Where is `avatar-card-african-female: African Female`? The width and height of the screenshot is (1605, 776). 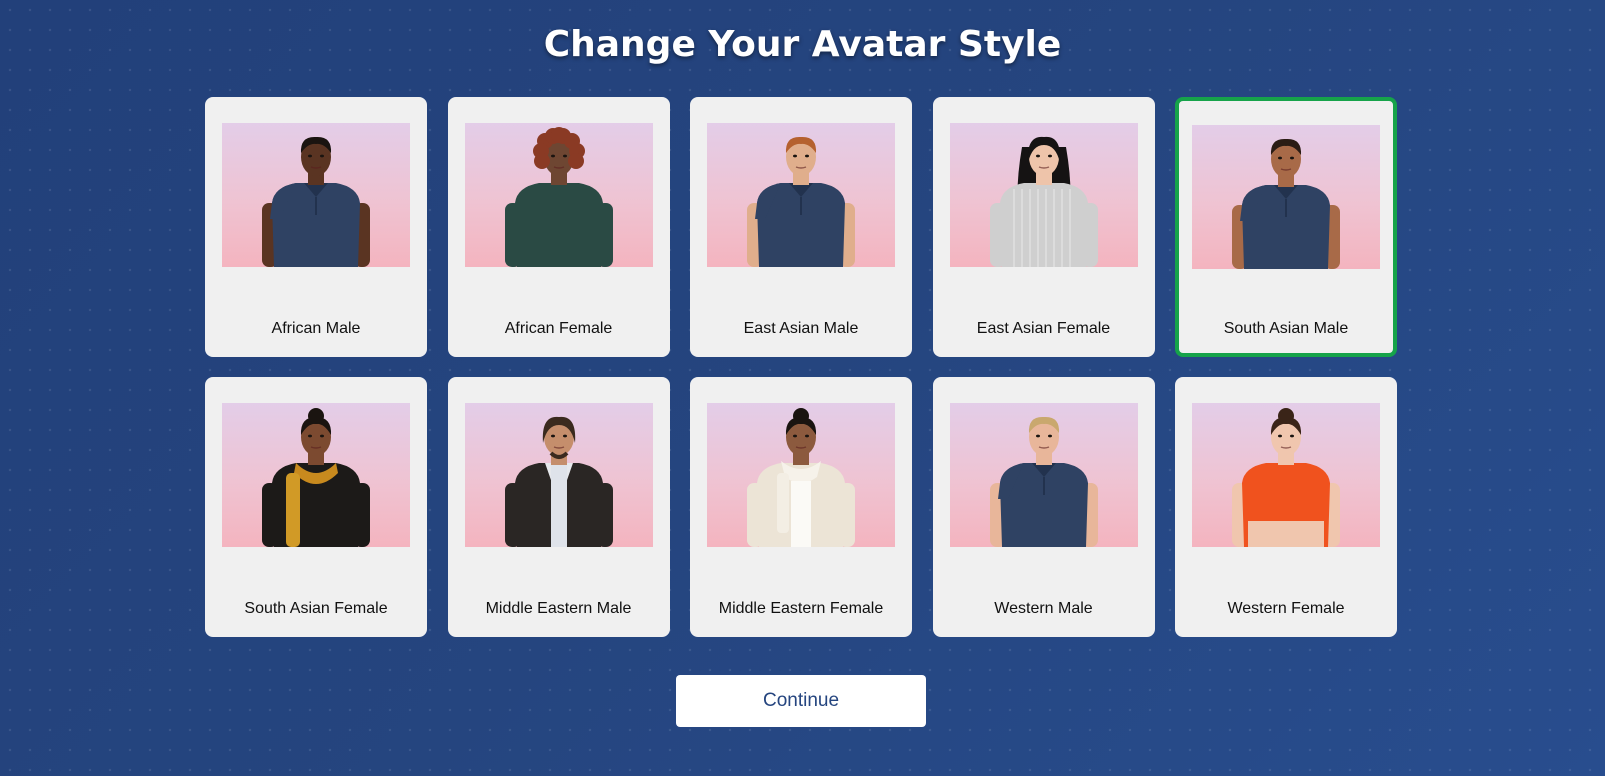 avatar-card-african-female: African Female is located at coordinates (558, 227).